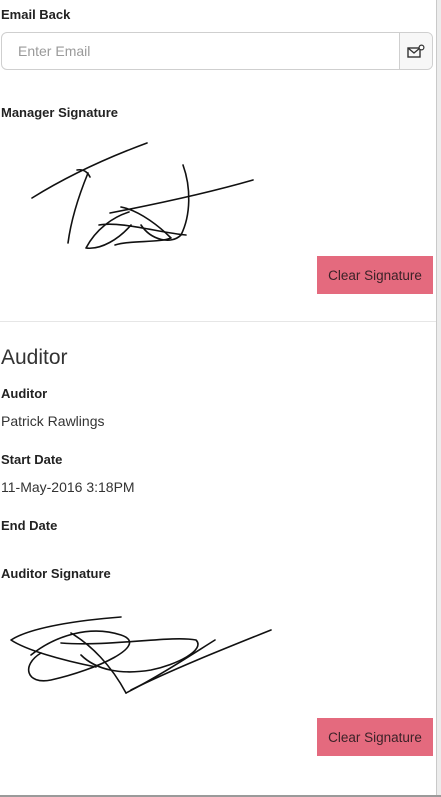  What do you see at coordinates (24, 393) in the screenshot?
I see `auditor-label: Auditor` at bounding box center [24, 393].